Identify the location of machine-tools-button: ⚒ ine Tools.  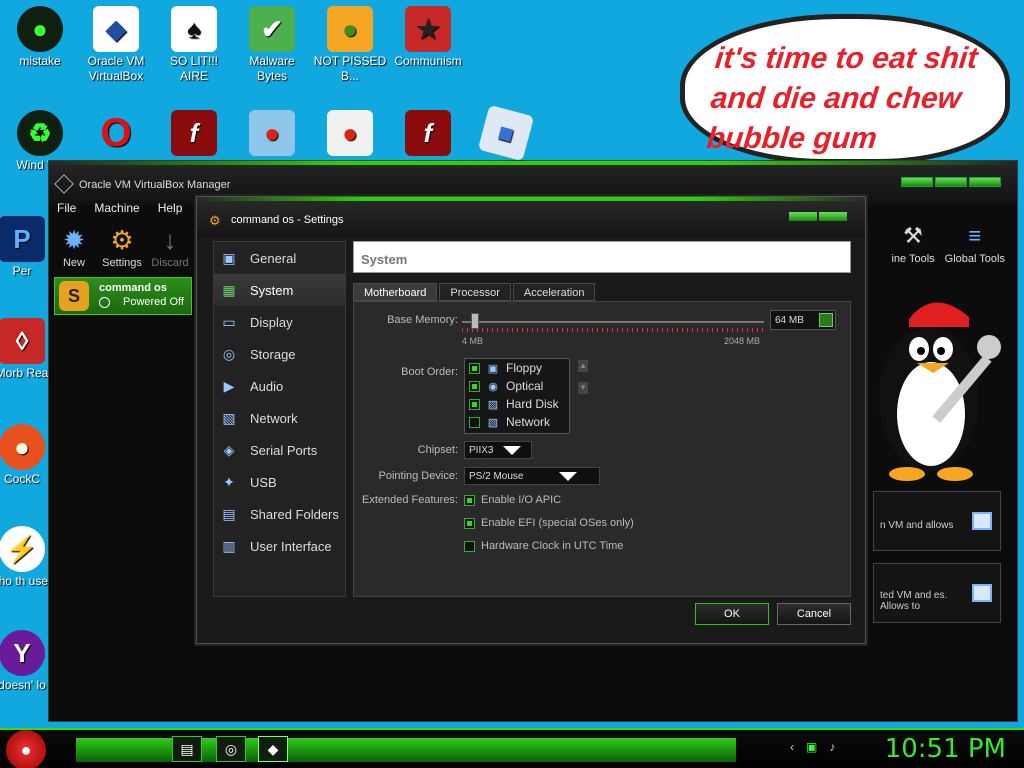
(912, 242).